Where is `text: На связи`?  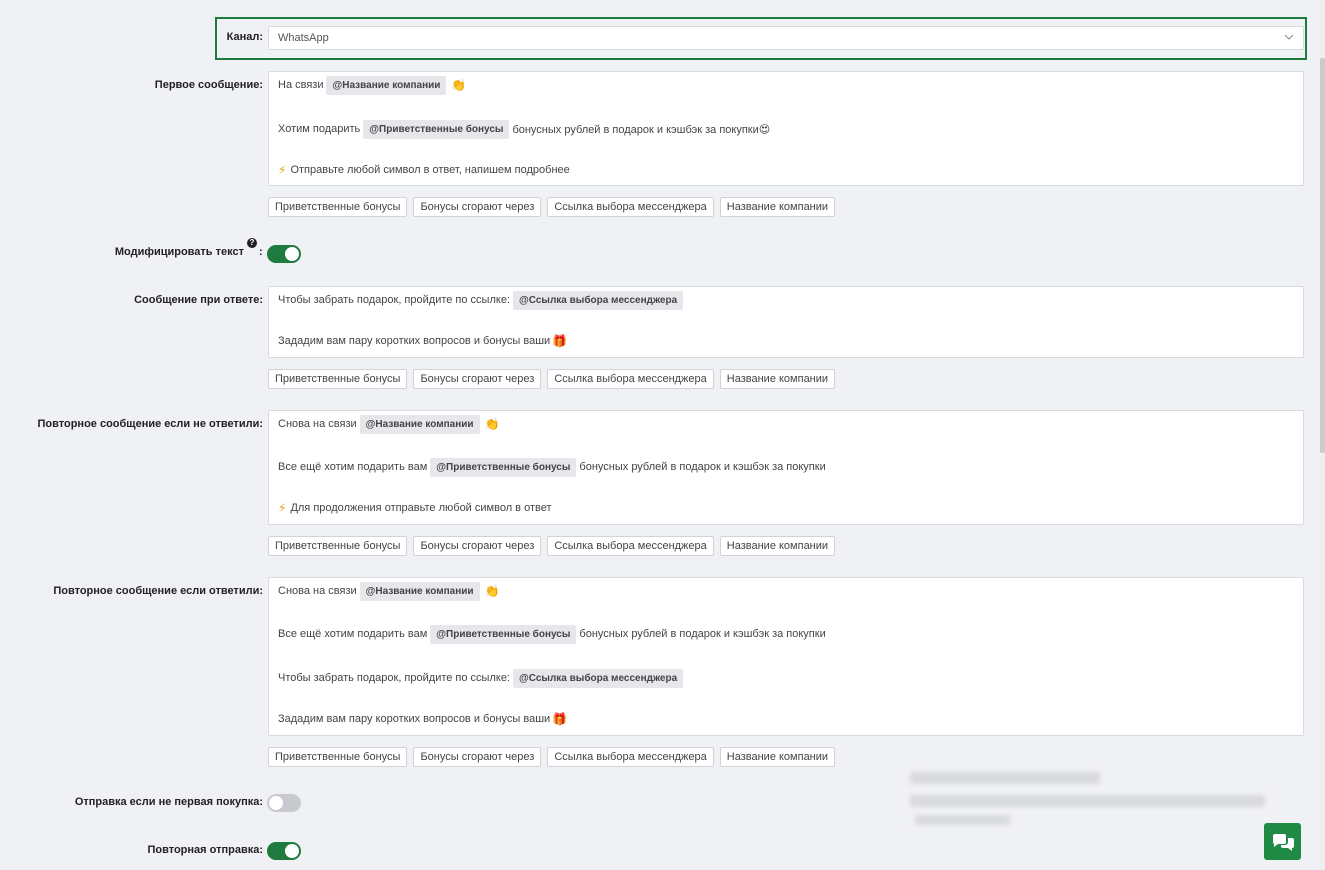
text: На связи is located at coordinates (301, 85).